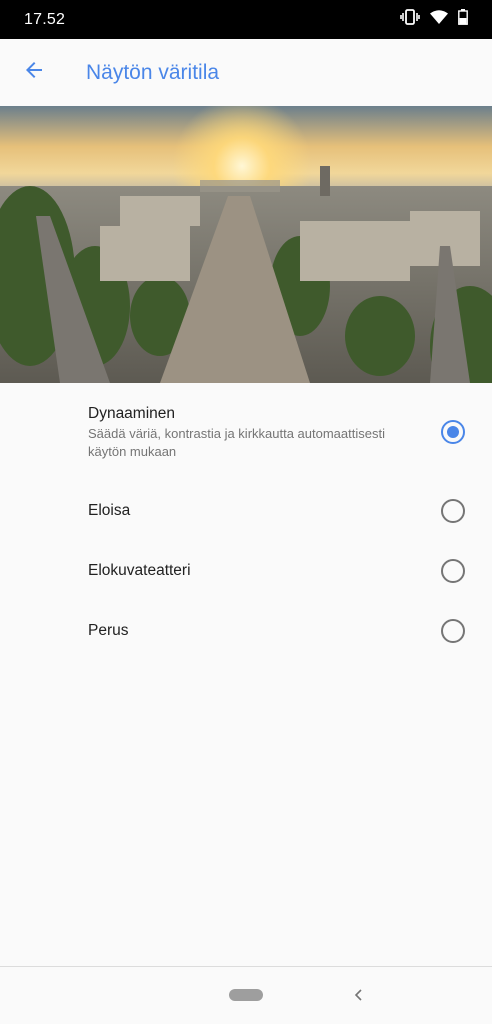 This screenshot has height=1024, width=492. I want to click on option-title: Elokuvateatteri, so click(139, 570).